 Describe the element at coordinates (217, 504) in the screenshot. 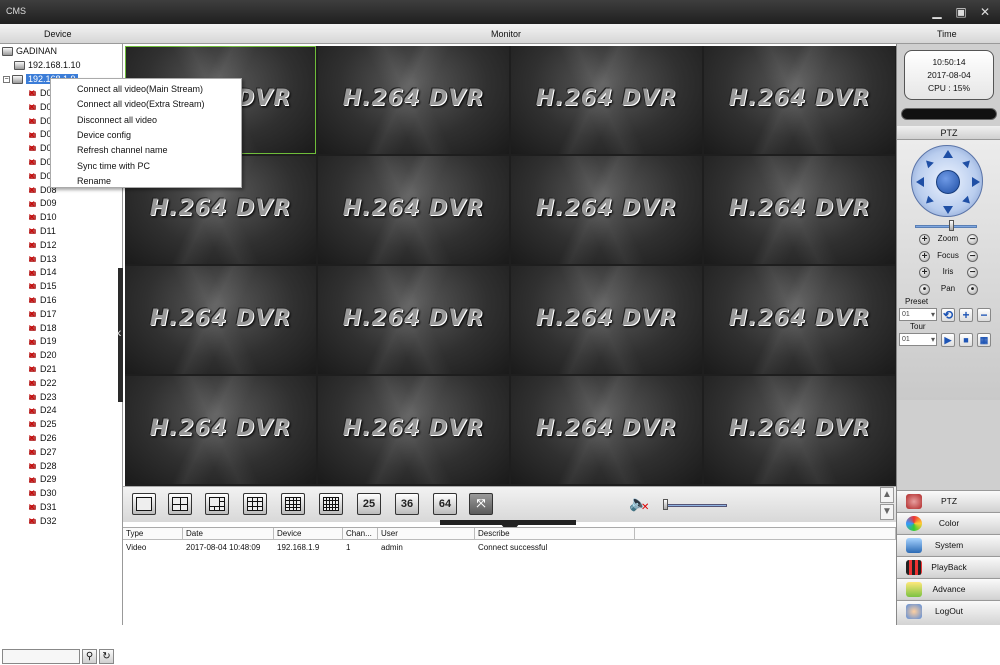

I see `layout-6-button` at that location.